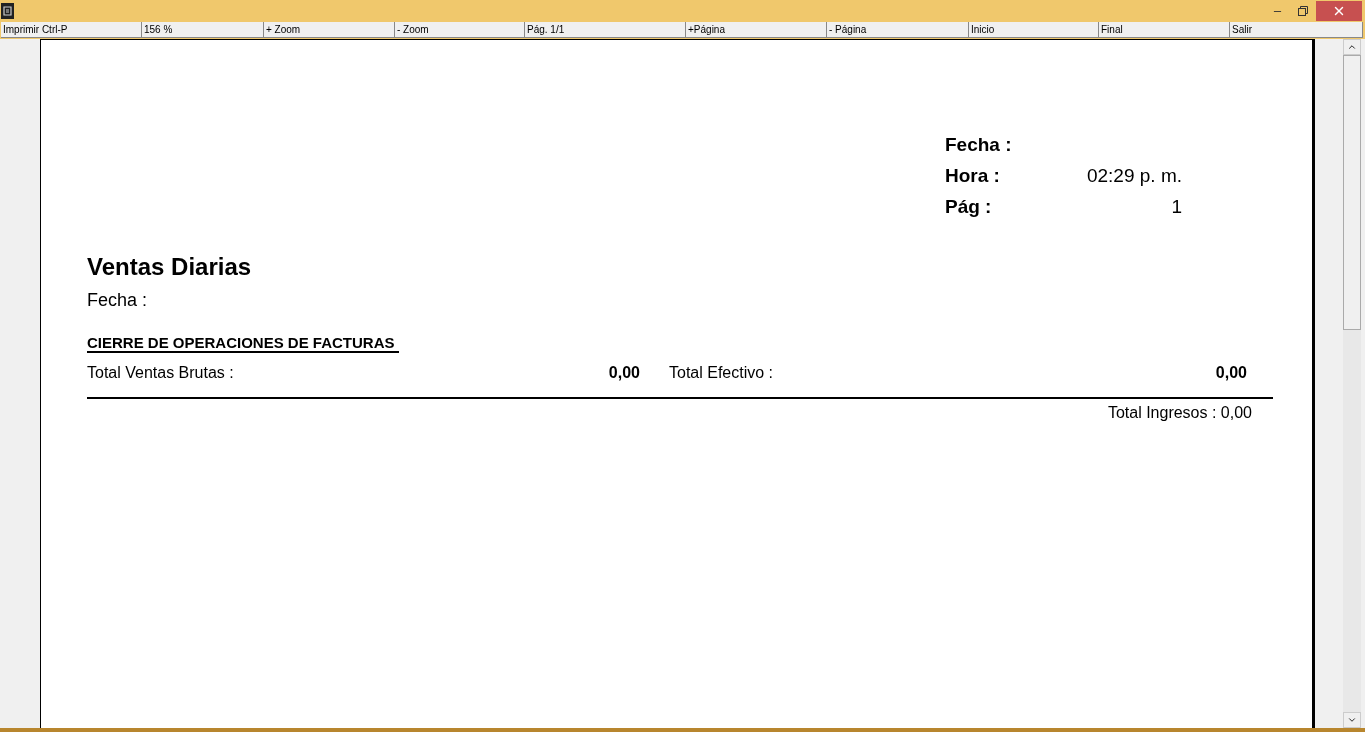 The image size is (1365, 732). Describe the element at coordinates (1352, 47) in the screenshot. I see `scroll-up-button` at that location.